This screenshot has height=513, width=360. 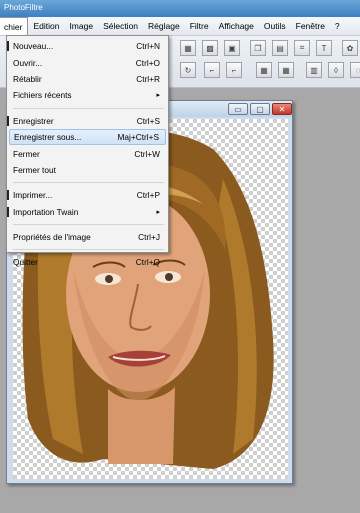 I want to click on menu-item-retablir: Rétablir Ctrl+R, so click(x=87, y=79).